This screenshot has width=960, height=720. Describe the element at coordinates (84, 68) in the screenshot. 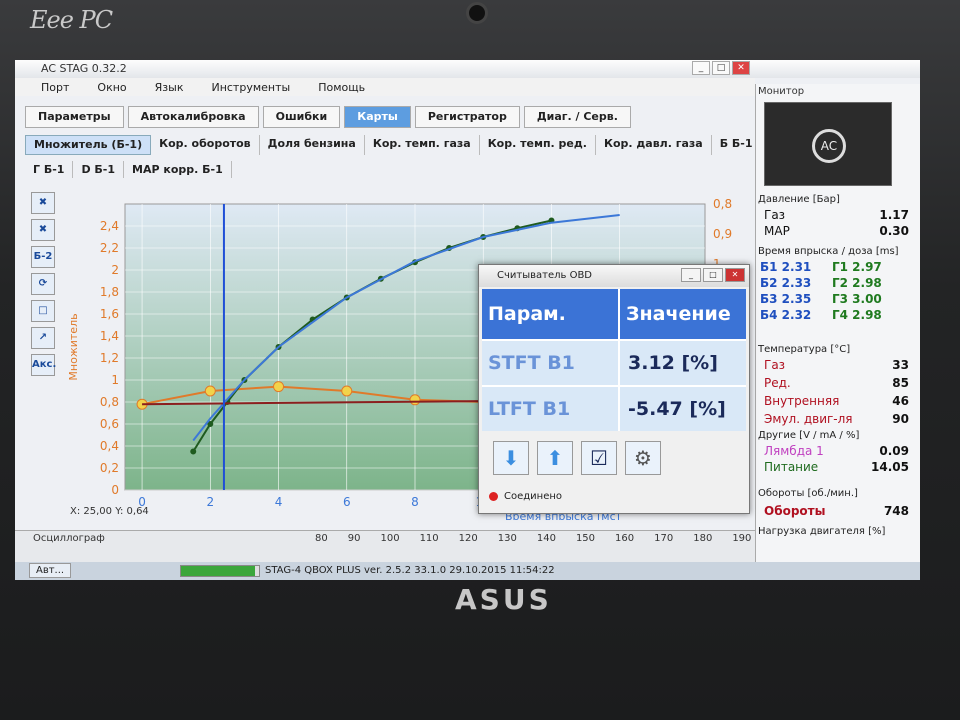

I see `app-title: AC STAG 0.32.2` at that location.